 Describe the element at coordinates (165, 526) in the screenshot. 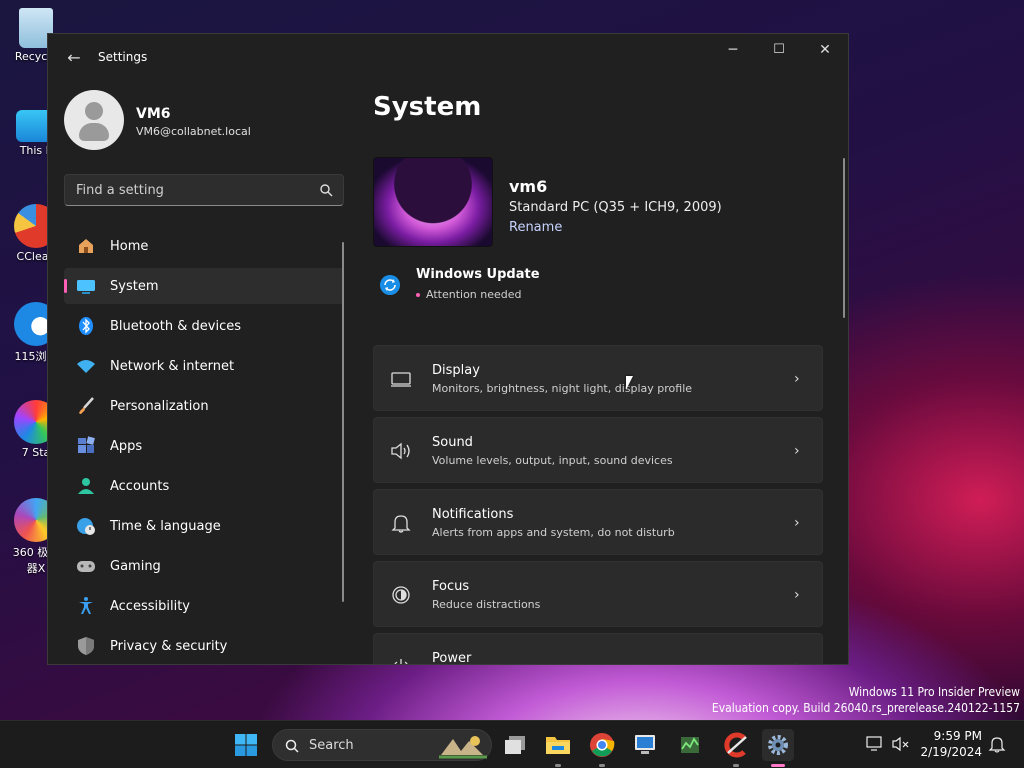

I see `sidebar-item-label: Time & language` at that location.